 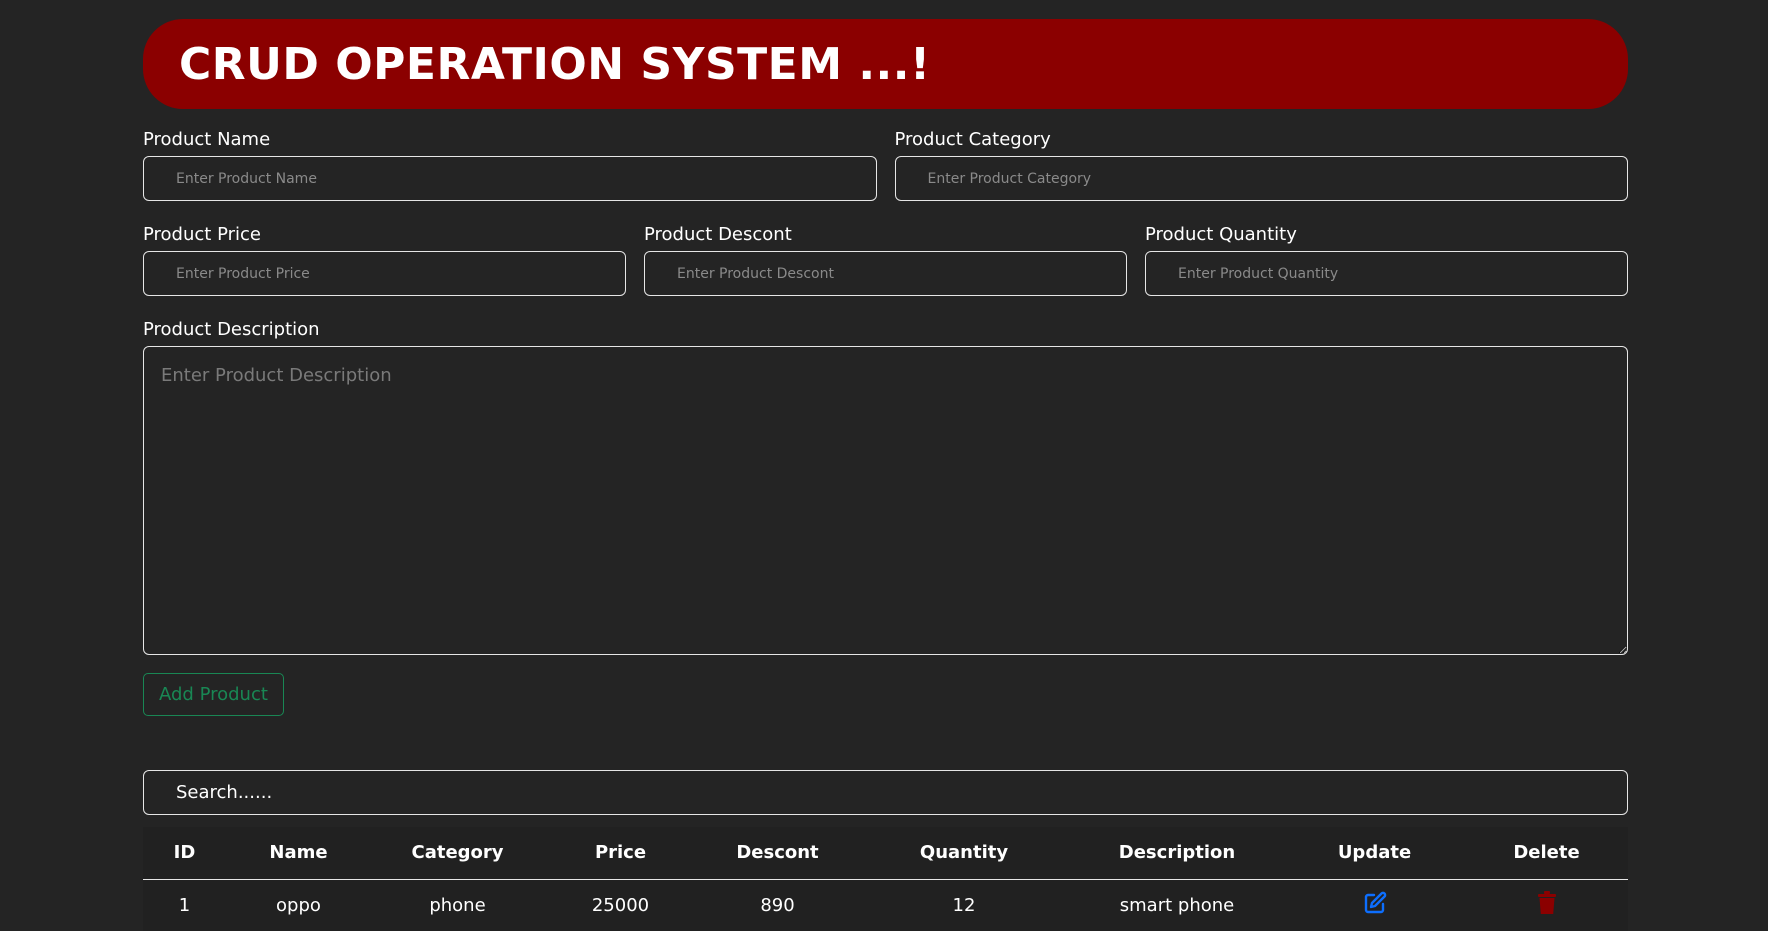 I want to click on column-header-id: ID, so click(x=184, y=853).